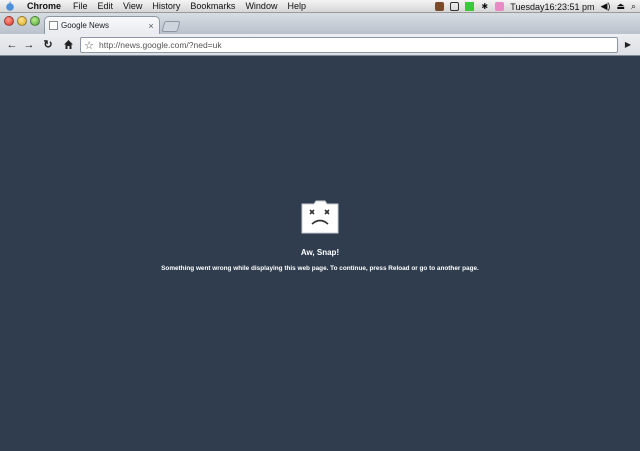 The width and height of the screenshot is (640, 451). What do you see at coordinates (212, 6) in the screenshot?
I see `menu-bookmarks: Bookmarks` at bounding box center [212, 6].